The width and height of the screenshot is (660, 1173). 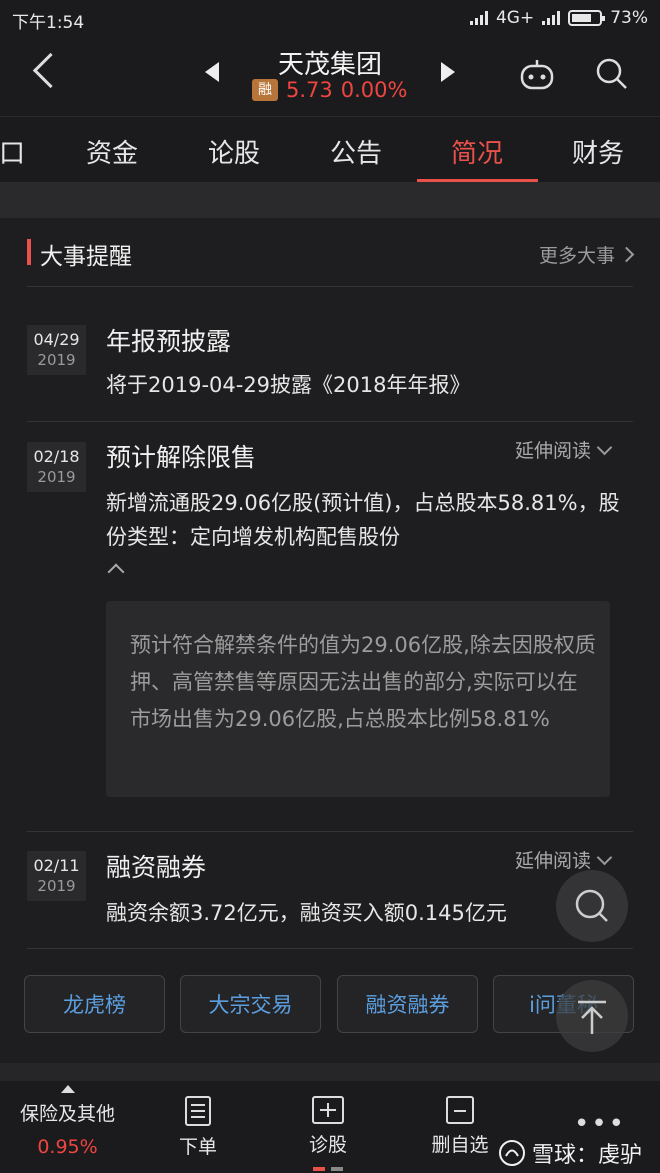 What do you see at coordinates (537, 75) in the screenshot?
I see `robot-assistant-icon` at bounding box center [537, 75].